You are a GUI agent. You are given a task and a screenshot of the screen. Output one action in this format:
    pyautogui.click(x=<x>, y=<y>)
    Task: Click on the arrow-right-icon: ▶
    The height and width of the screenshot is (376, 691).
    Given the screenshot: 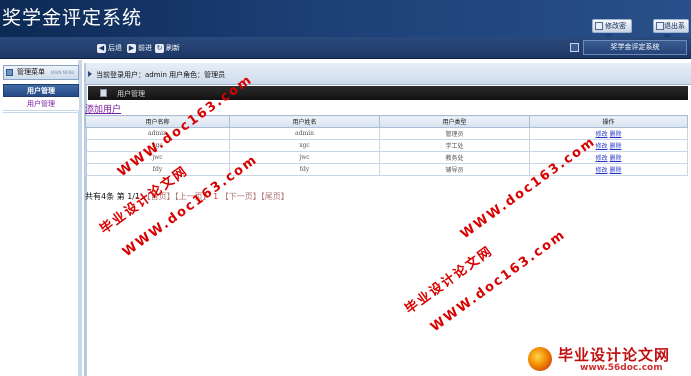 What is the action you would take?
    pyautogui.click(x=131, y=48)
    